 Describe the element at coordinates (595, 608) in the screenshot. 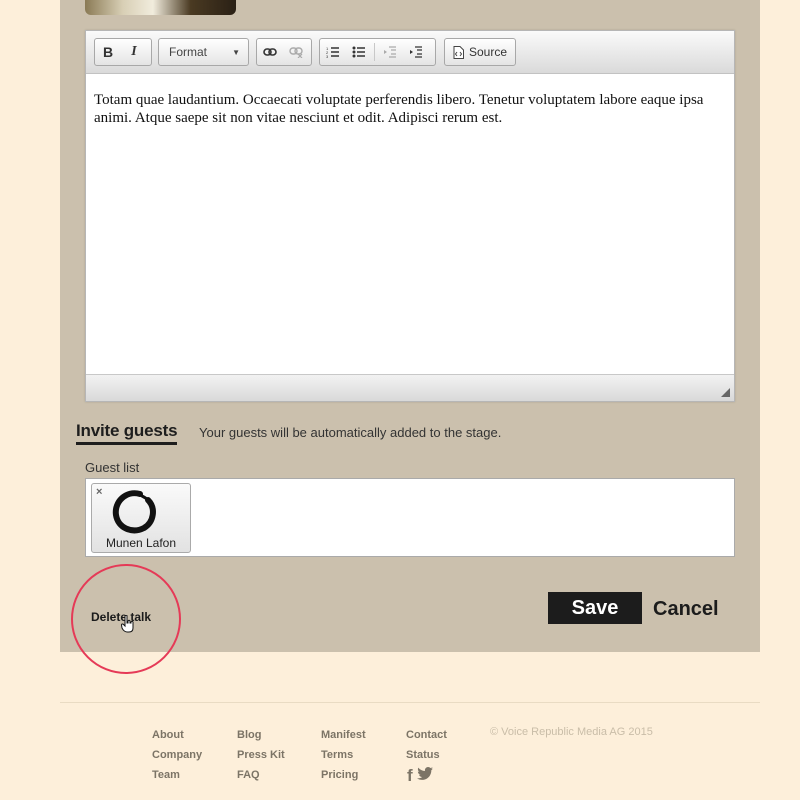

I see `save-button: Save` at that location.